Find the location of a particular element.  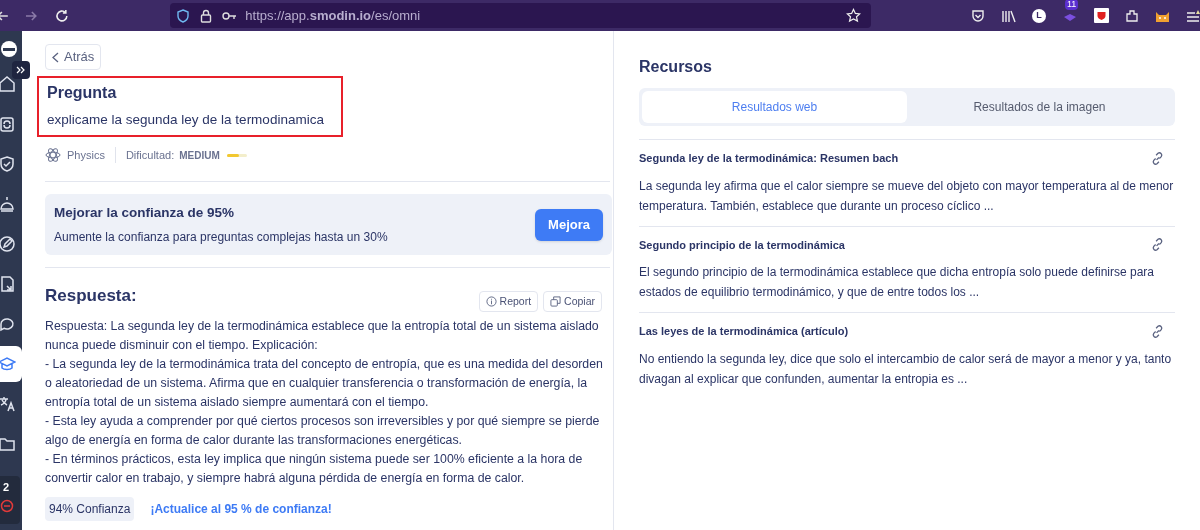

menu-icon is located at coordinates (1193, 15).